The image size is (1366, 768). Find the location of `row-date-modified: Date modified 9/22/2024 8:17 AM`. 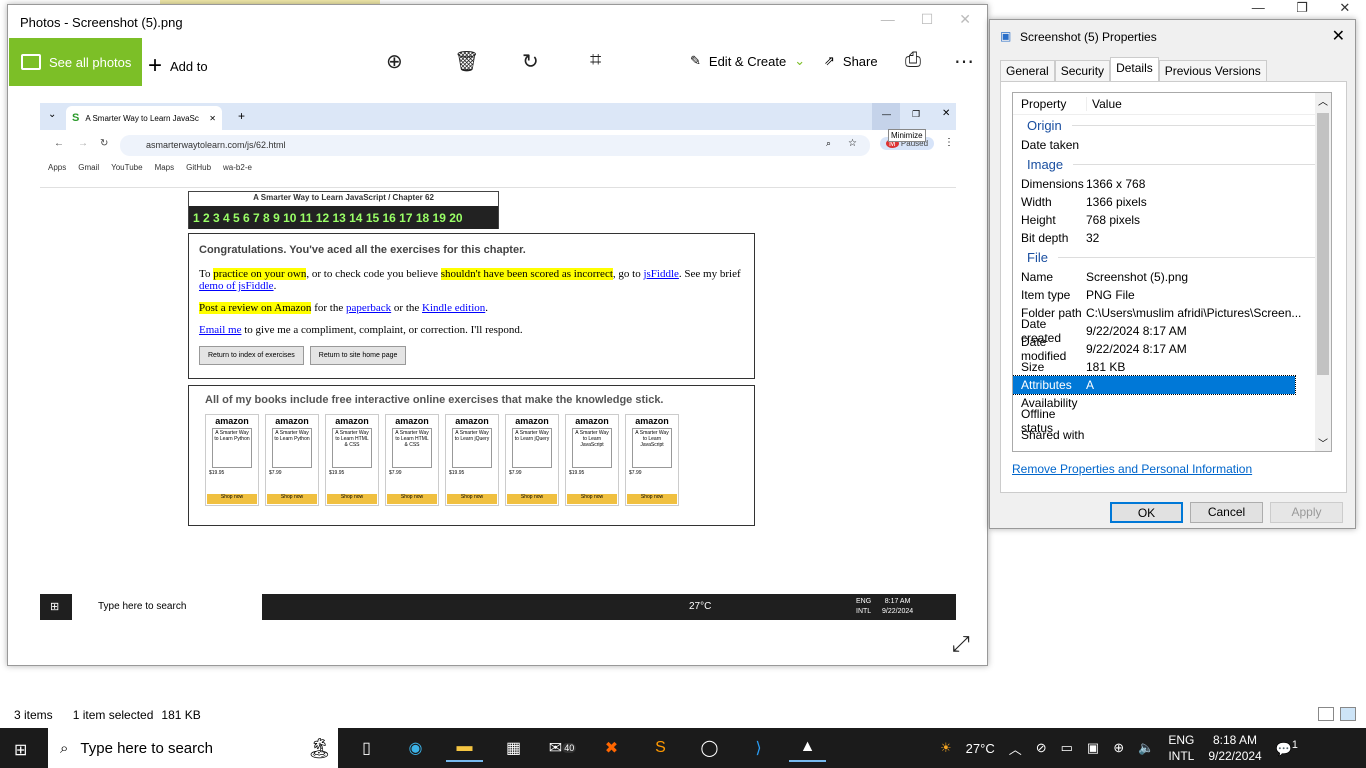

row-date-modified: Date modified 9/22/2024 8:17 AM is located at coordinates (1172, 349).